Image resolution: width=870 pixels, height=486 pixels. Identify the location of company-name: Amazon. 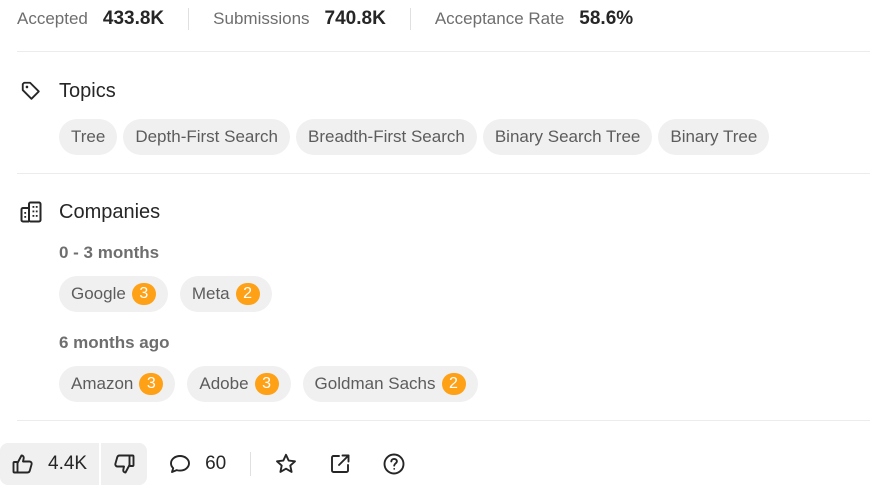
(102, 383).